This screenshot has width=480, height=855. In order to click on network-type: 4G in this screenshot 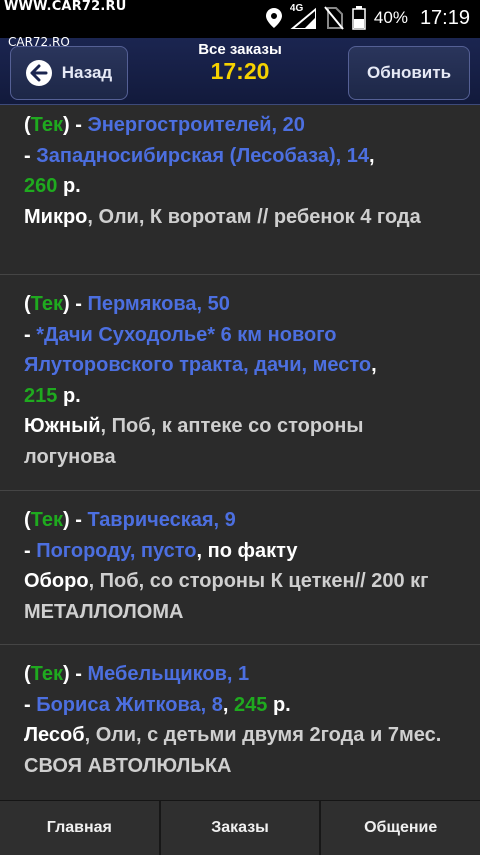, I will do `click(303, 16)`.